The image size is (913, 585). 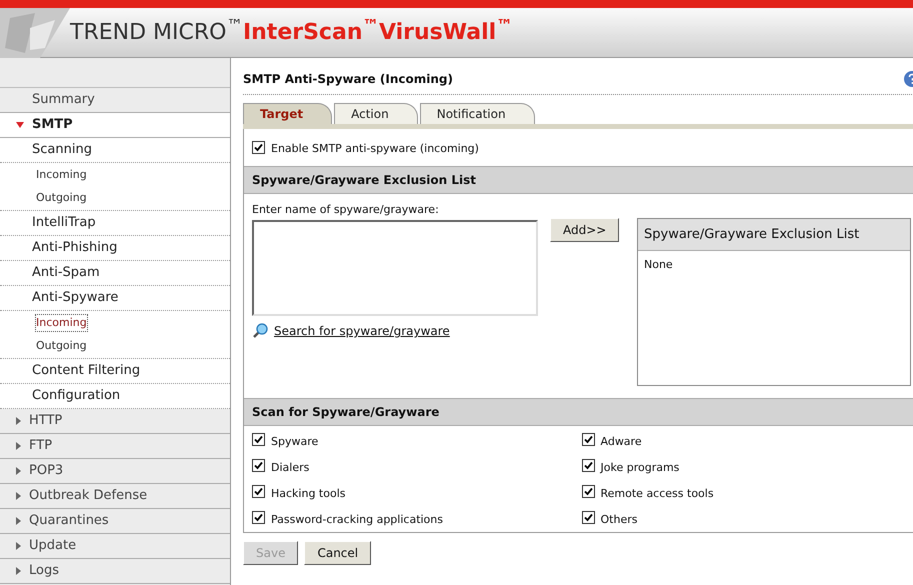 I want to click on add-button: Add>>, so click(x=585, y=230).